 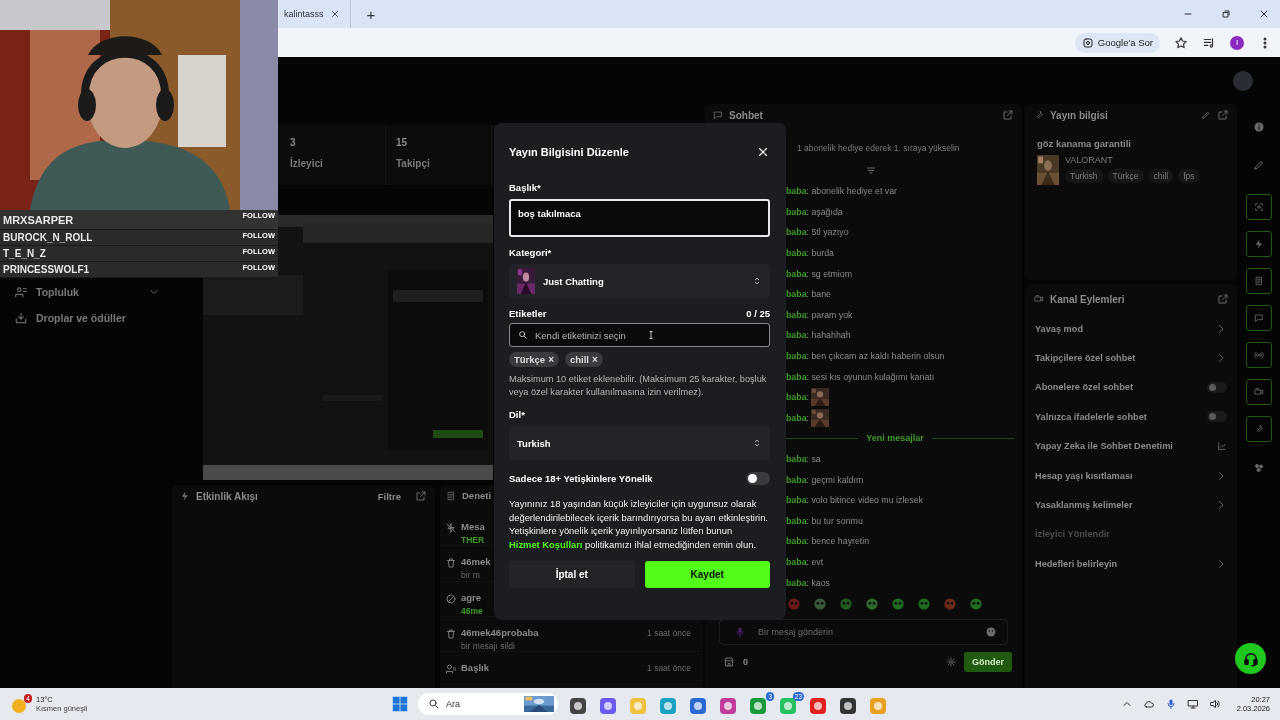 What do you see at coordinates (1214, 704) in the screenshot?
I see `volume-icon` at bounding box center [1214, 704].